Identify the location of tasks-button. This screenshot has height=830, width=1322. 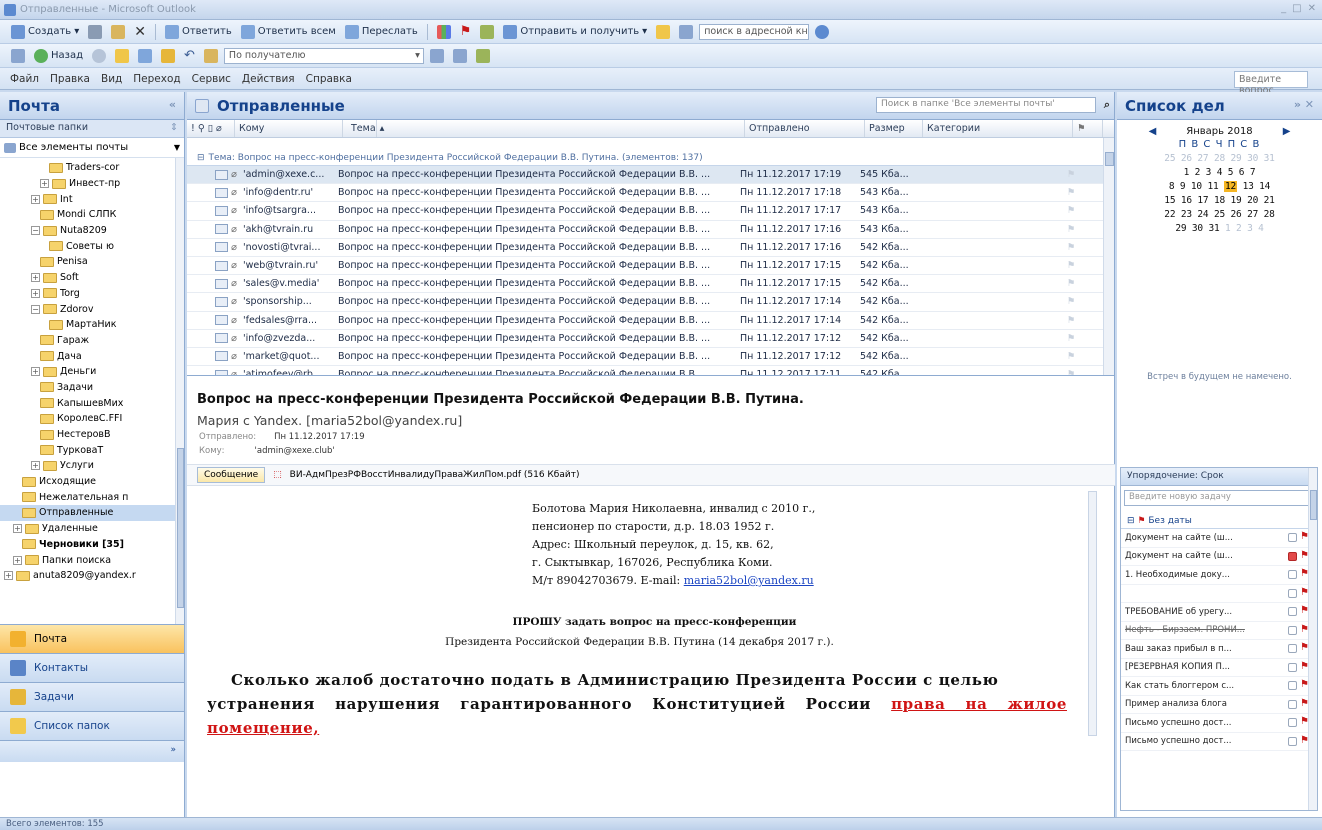
(168, 56).